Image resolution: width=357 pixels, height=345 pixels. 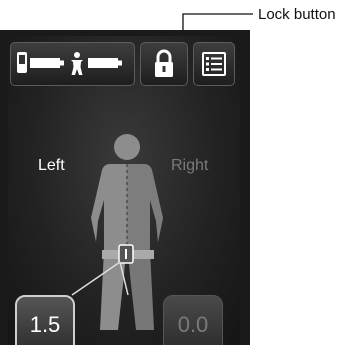 I want to click on right-value-box: 0.0, so click(x=193, y=320).